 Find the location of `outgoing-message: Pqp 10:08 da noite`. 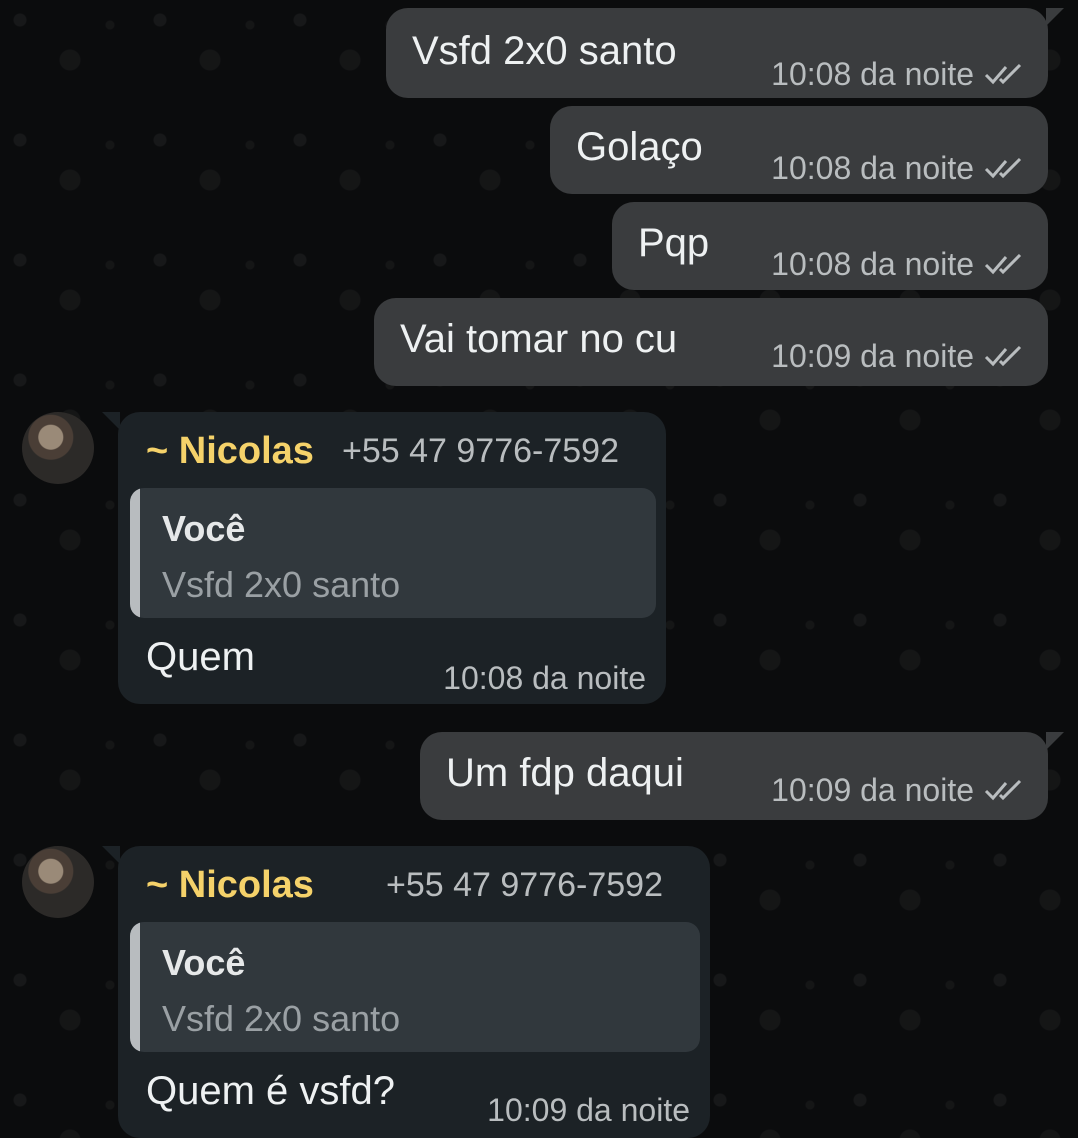

outgoing-message: Pqp 10:08 da noite is located at coordinates (830, 246).